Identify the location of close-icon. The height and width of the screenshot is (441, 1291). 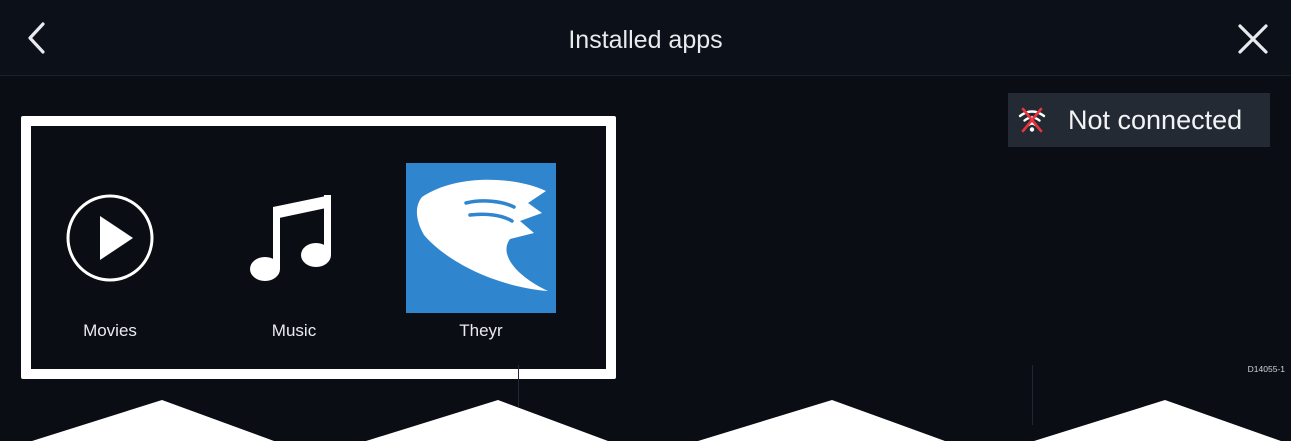
(1253, 39).